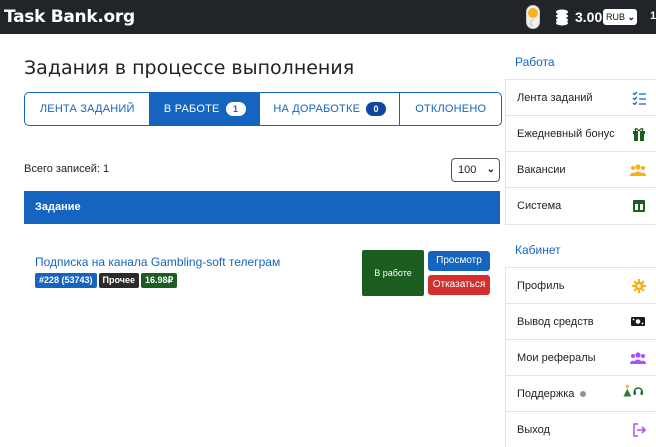  I want to click on currency-value: RUB, so click(616, 17).